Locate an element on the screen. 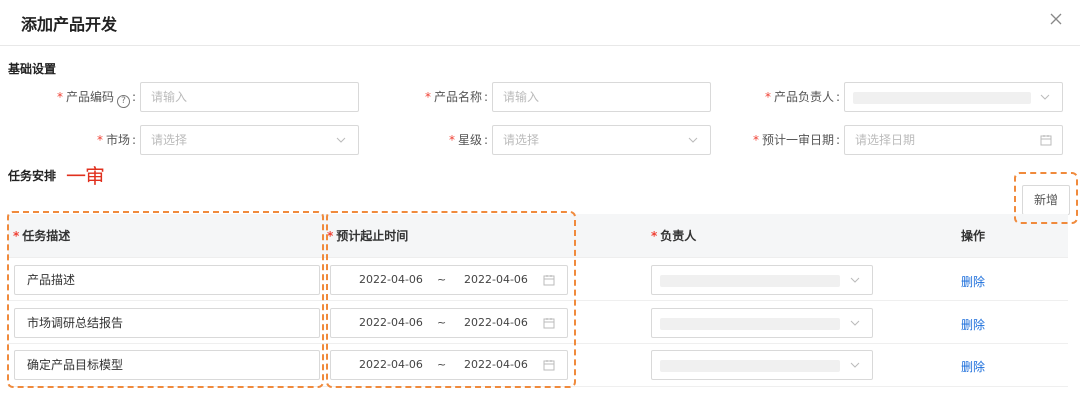 The width and height of the screenshot is (1080, 397). product-code-input: 请输入 is located at coordinates (249, 97).